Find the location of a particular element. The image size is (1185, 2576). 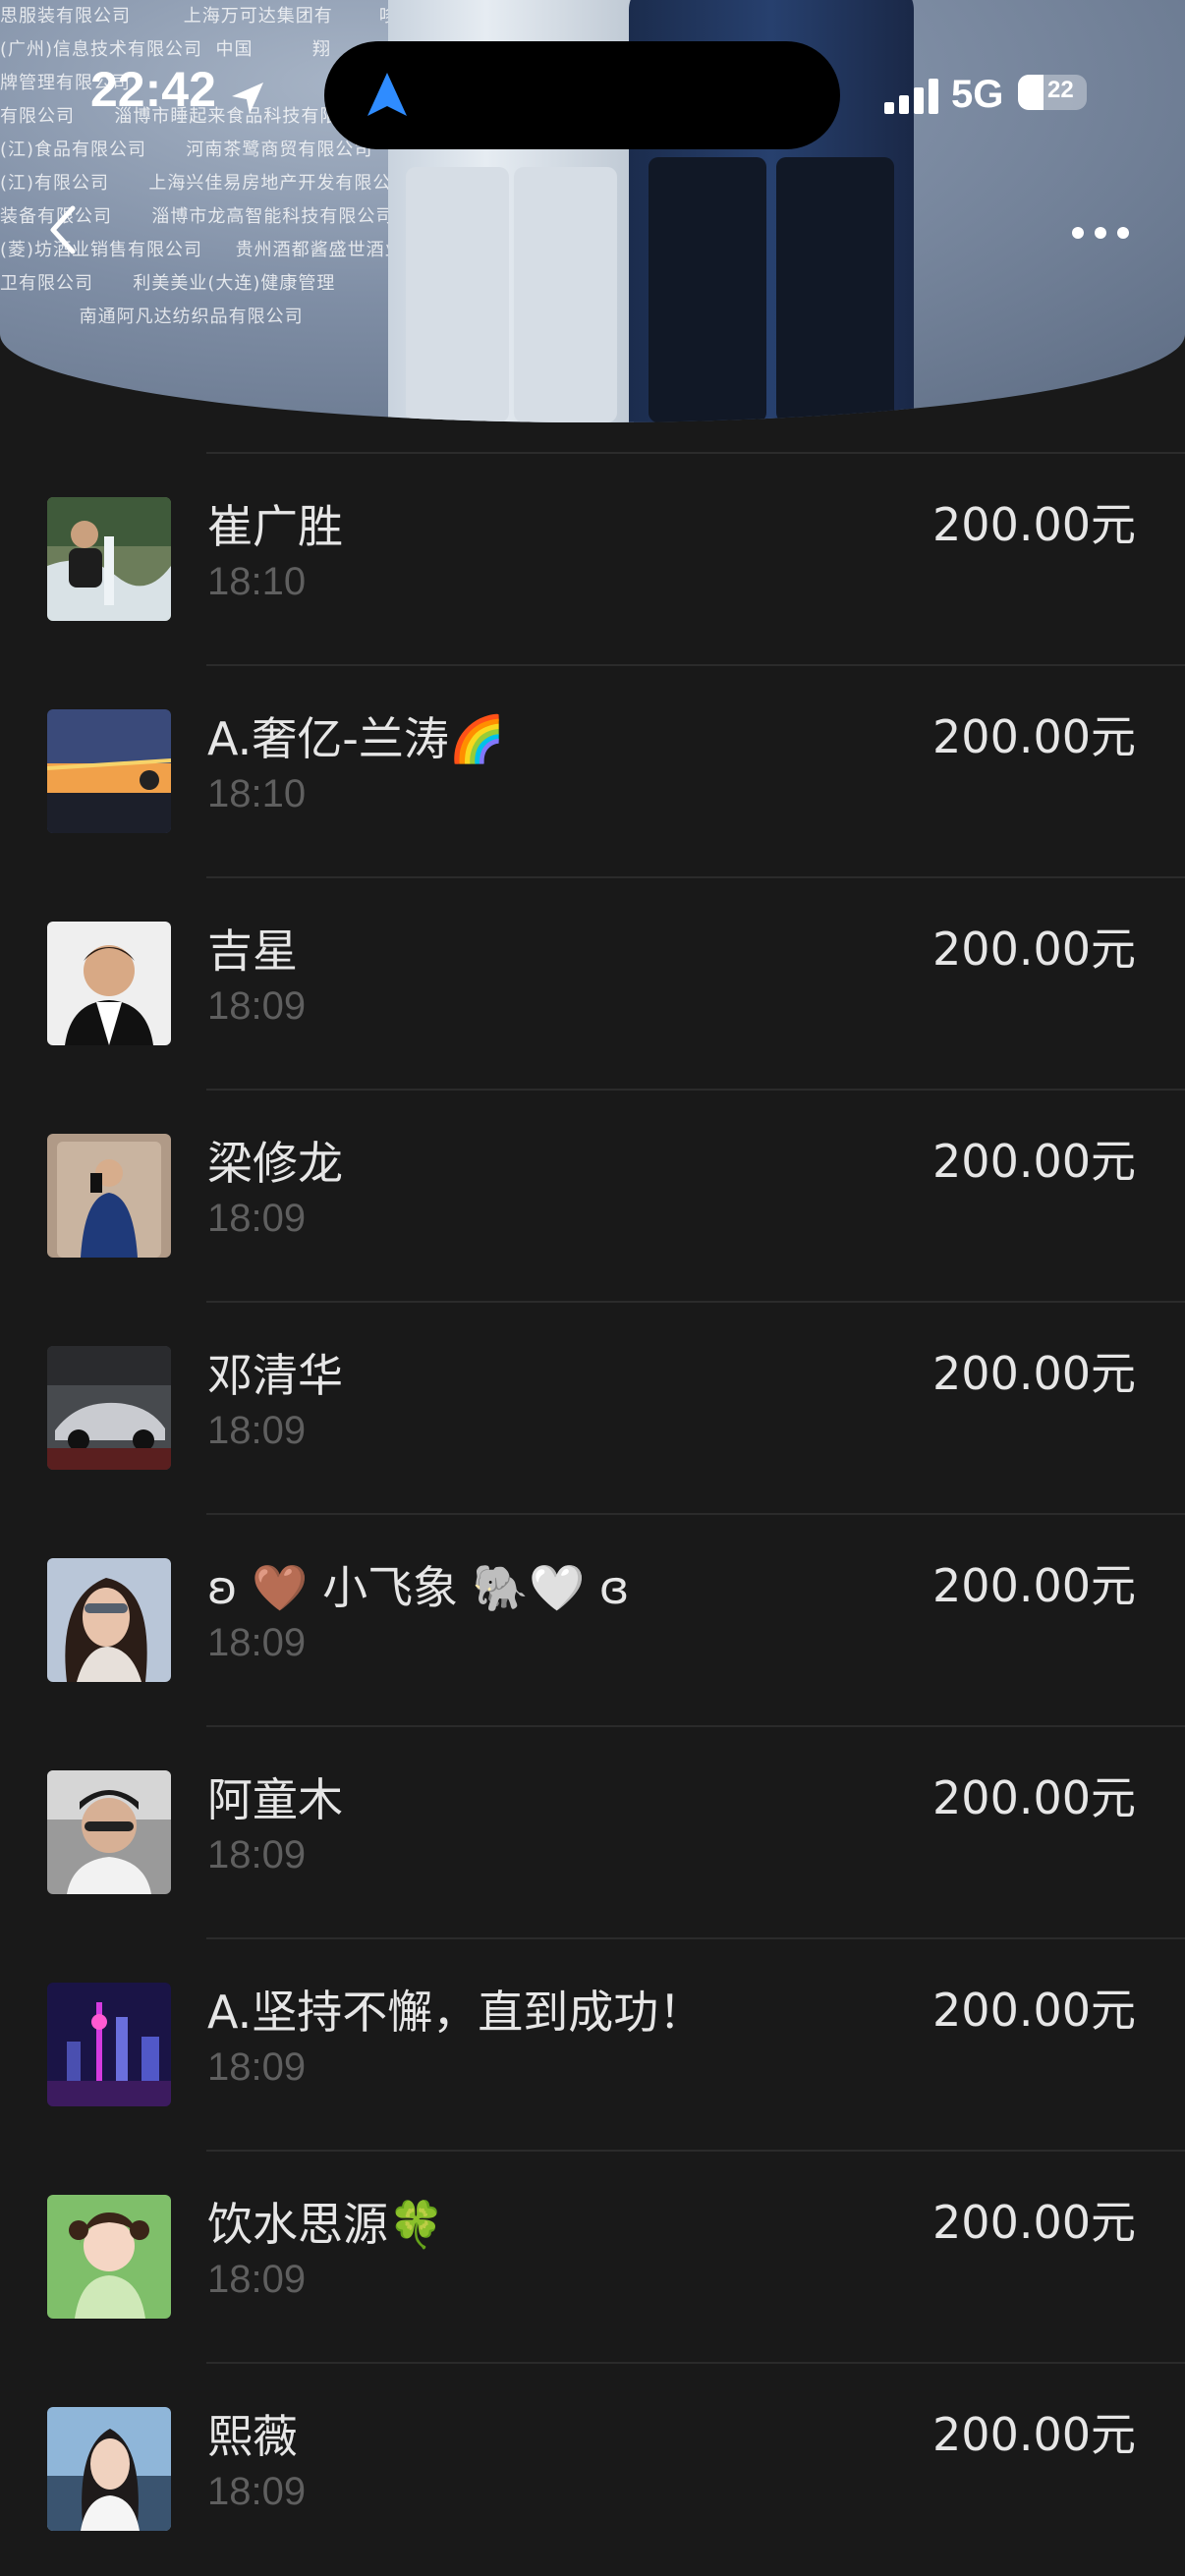

avatar-portrait is located at coordinates (109, 983).